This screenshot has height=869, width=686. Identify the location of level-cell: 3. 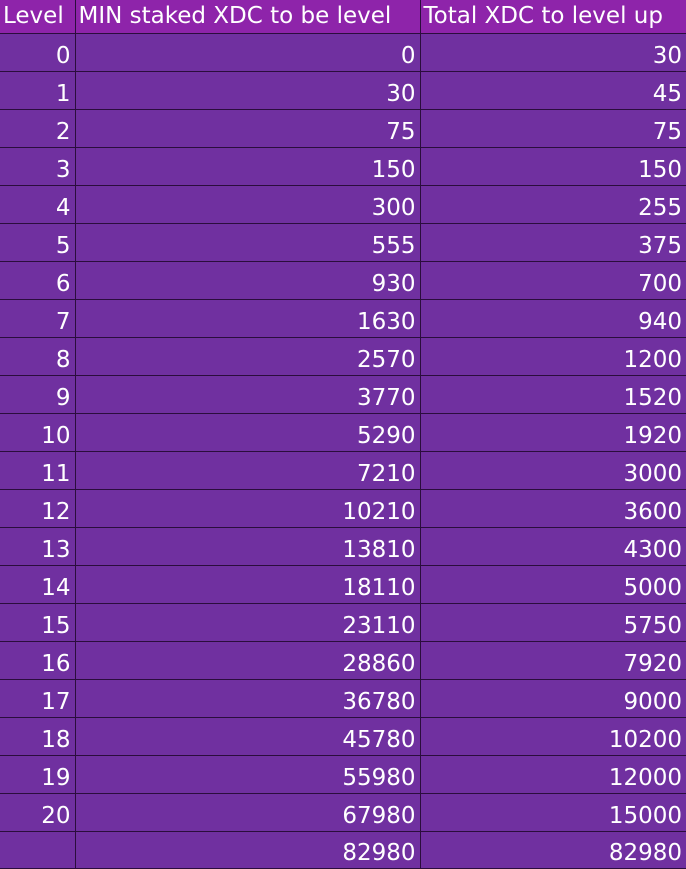
(38, 166).